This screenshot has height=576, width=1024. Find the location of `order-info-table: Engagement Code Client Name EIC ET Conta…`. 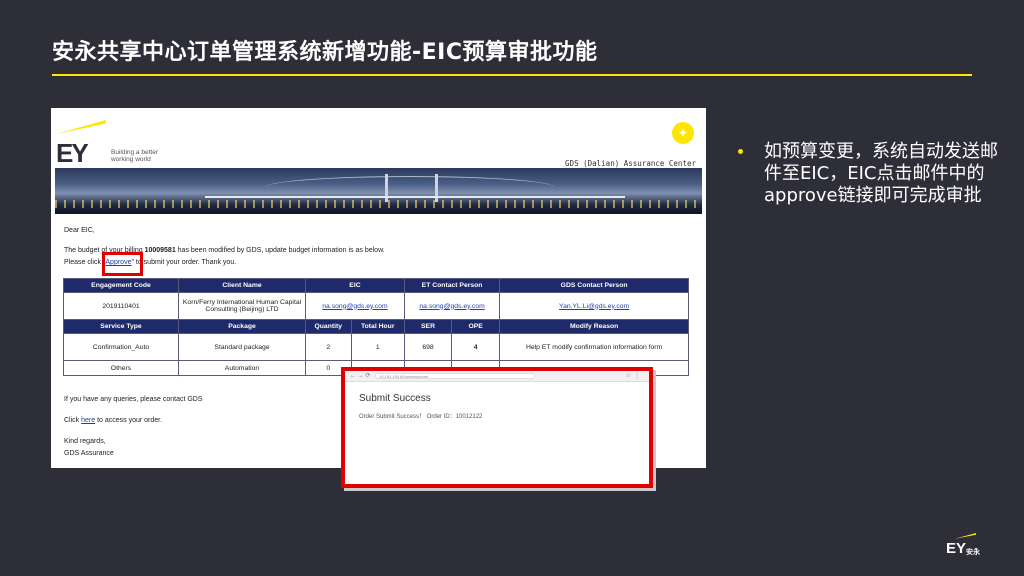

order-info-table: Engagement Code Client Name EIC ET Conta… is located at coordinates (376, 327).